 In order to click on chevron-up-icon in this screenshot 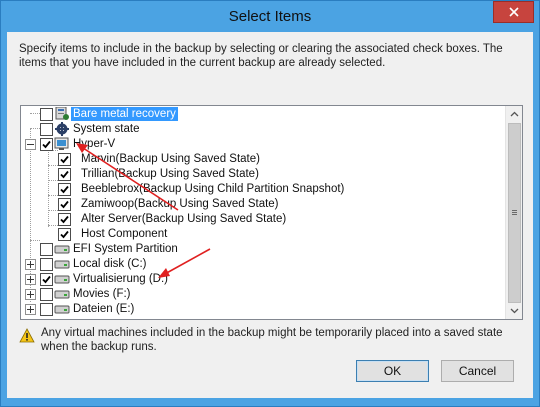, I will do `click(514, 114)`.